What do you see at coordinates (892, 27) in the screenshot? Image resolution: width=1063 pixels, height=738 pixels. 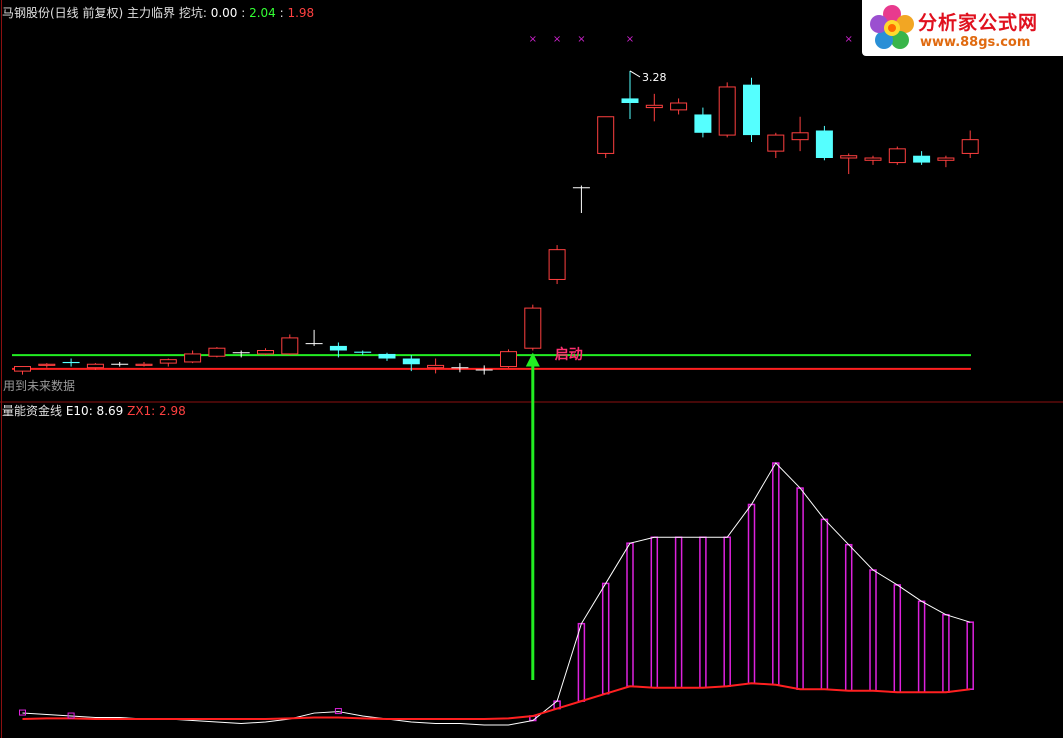 I see `flower-logo-icon` at bounding box center [892, 27].